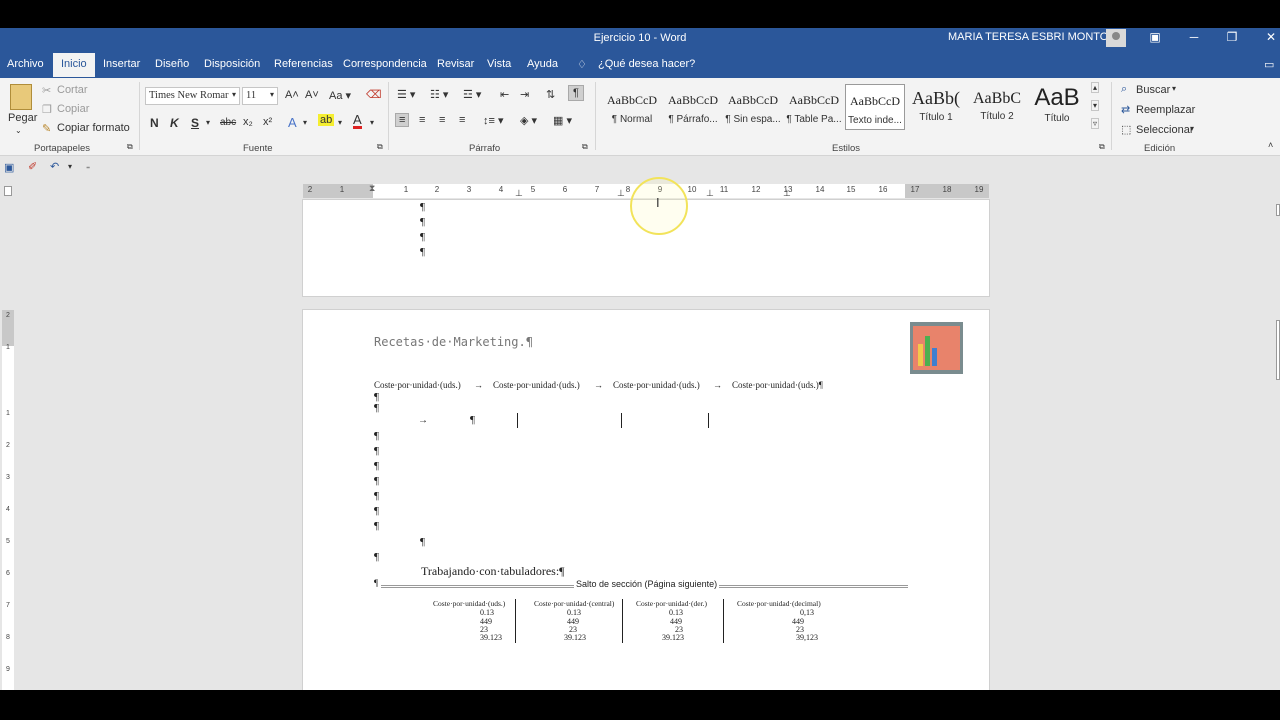 Image resolution: width=1280 pixels, height=720 pixels. I want to click on line-spacing-icon: ↕≡ ▾, so click(493, 120).